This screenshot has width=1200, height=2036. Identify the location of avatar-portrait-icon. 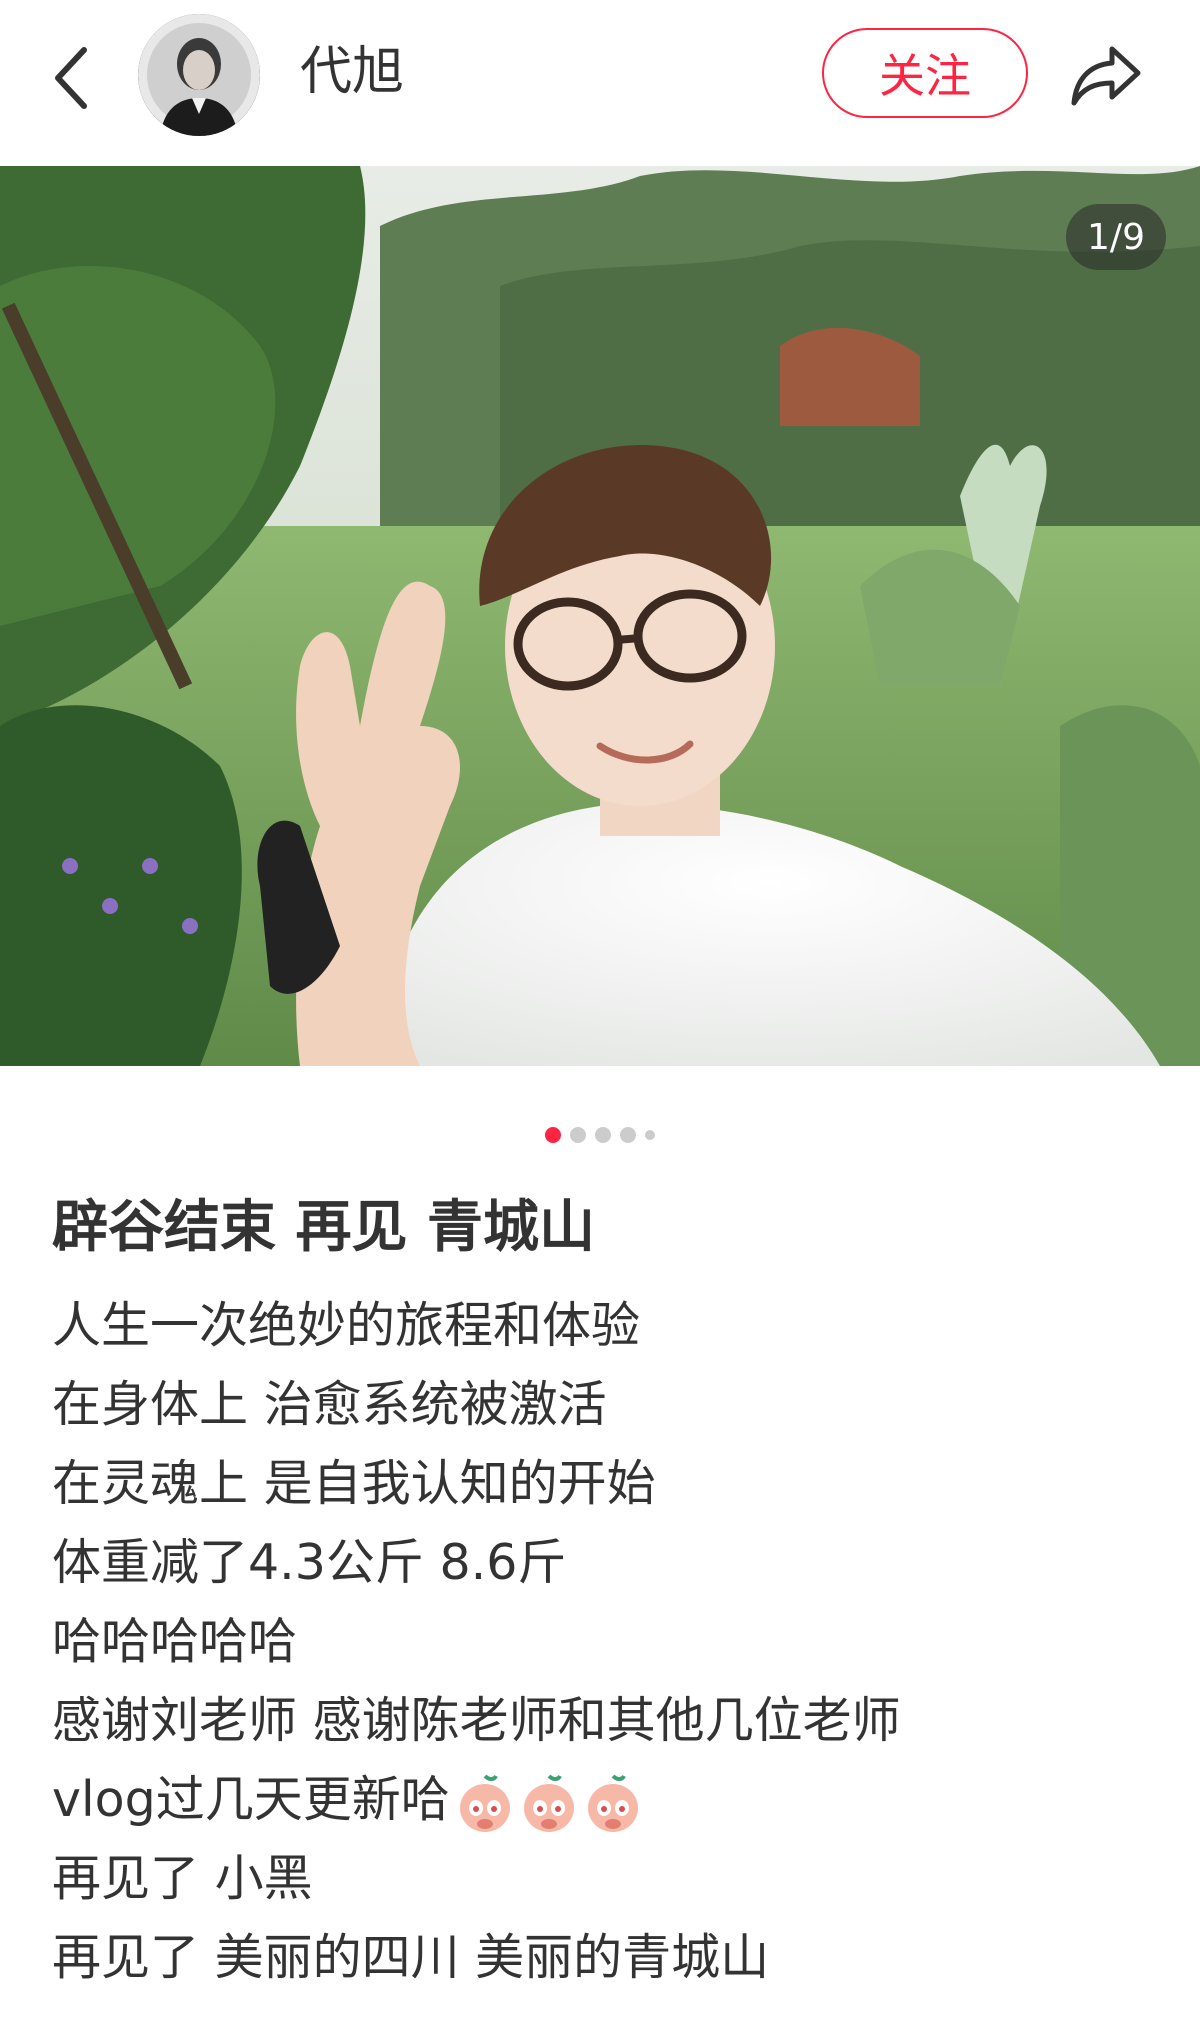
(199, 75).